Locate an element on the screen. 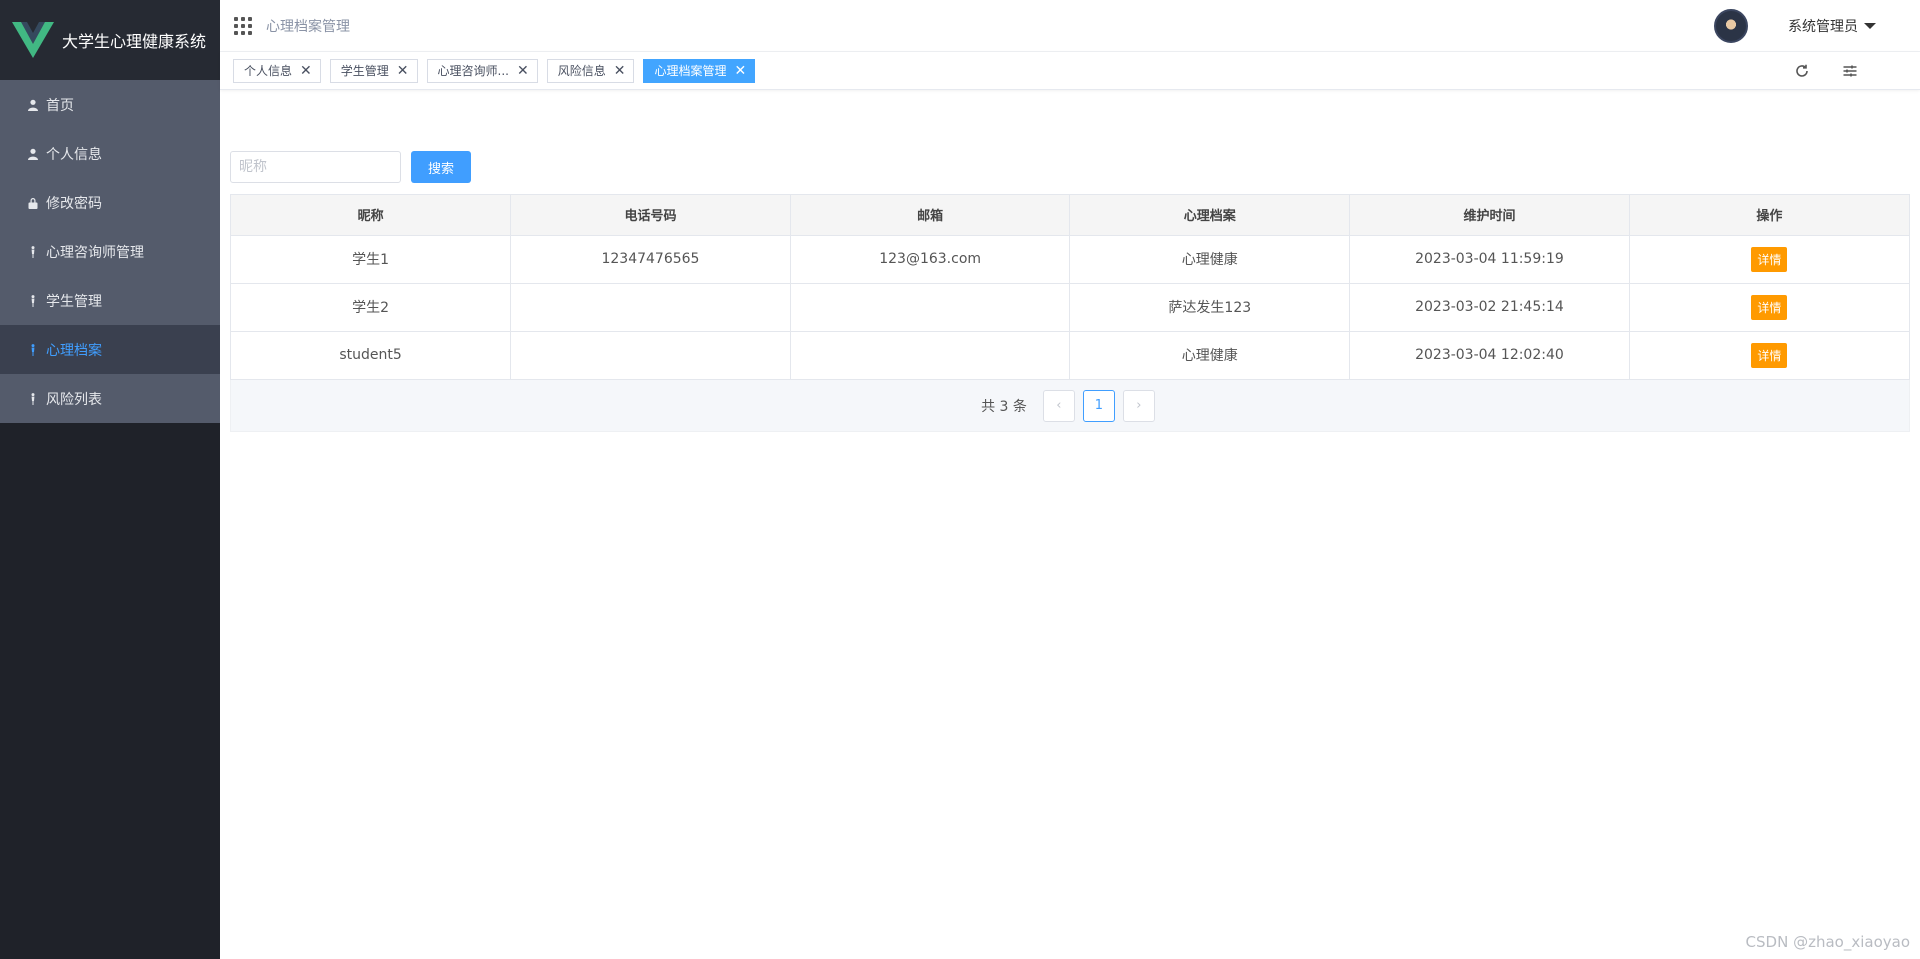  column-header-action: 操作 is located at coordinates (1769, 215).